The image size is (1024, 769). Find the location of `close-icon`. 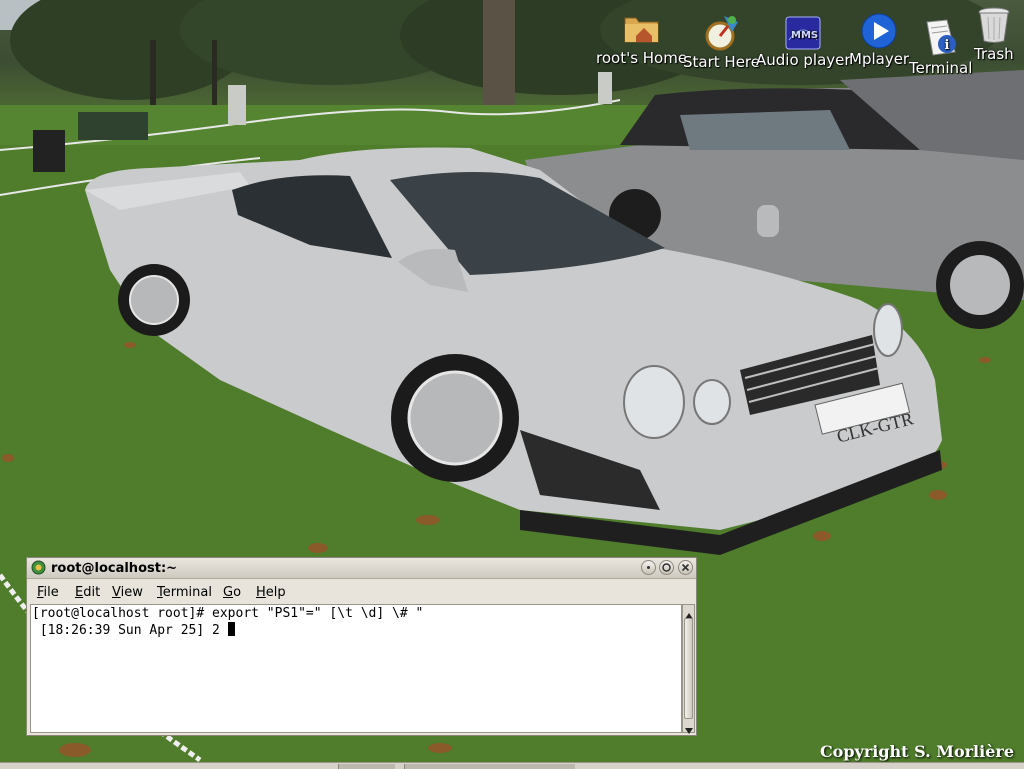

close-icon is located at coordinates (685, 567).